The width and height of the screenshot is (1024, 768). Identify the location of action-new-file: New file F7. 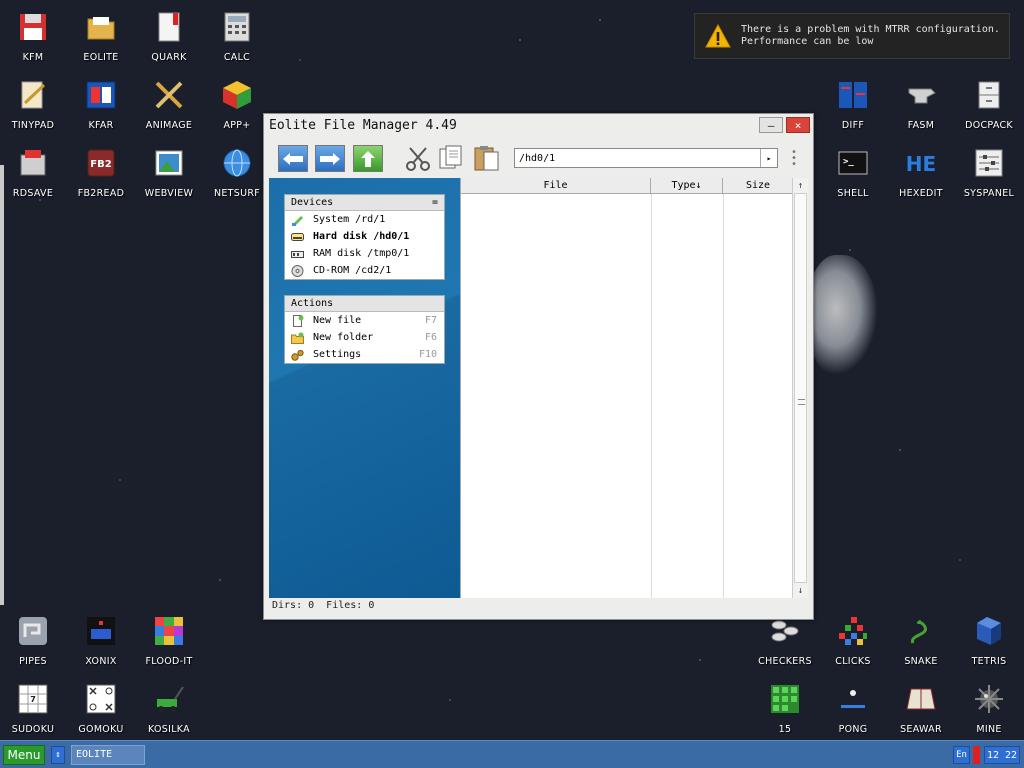
(364, 320).